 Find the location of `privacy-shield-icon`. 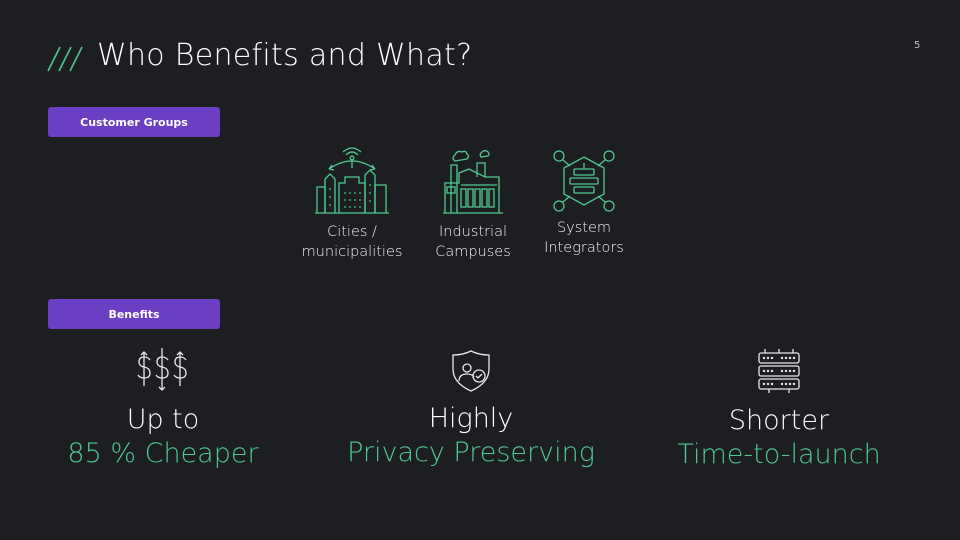

privacy-shield-icon is located at coordinates (471, 371).